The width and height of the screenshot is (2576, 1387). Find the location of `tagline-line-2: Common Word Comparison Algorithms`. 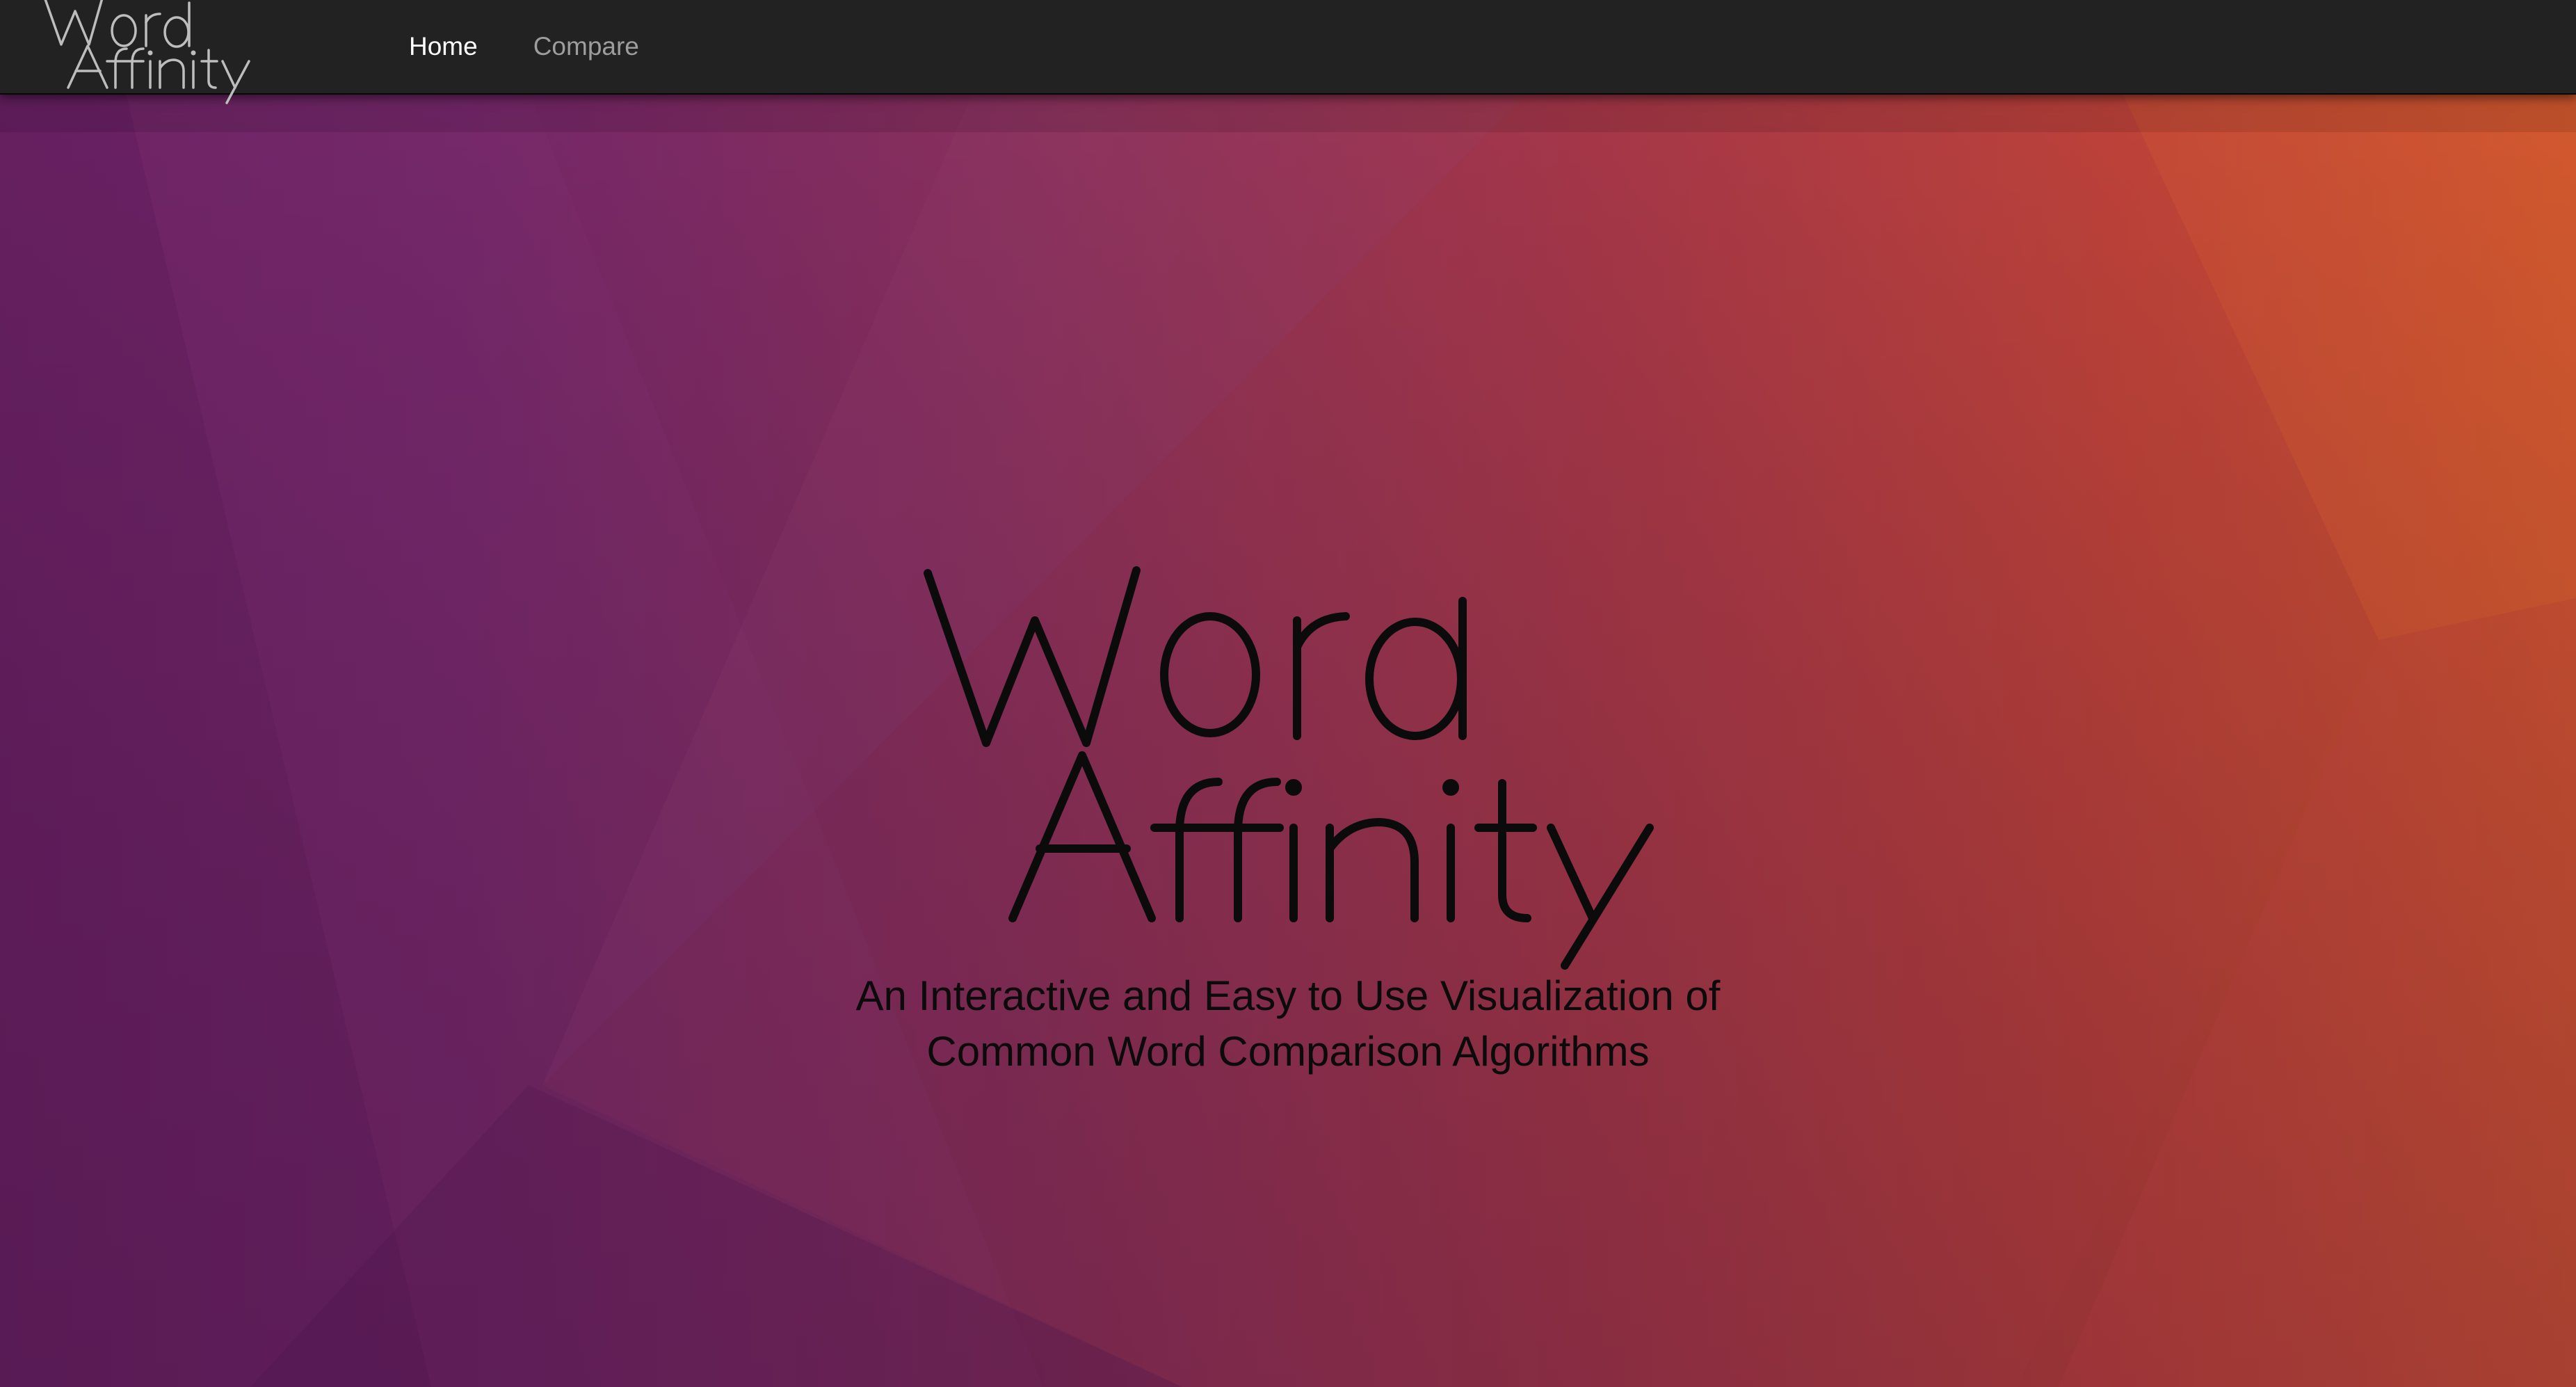

tagline-line-2: Common Word Comparison Algorithms is located at coordinates (1288, 1051).